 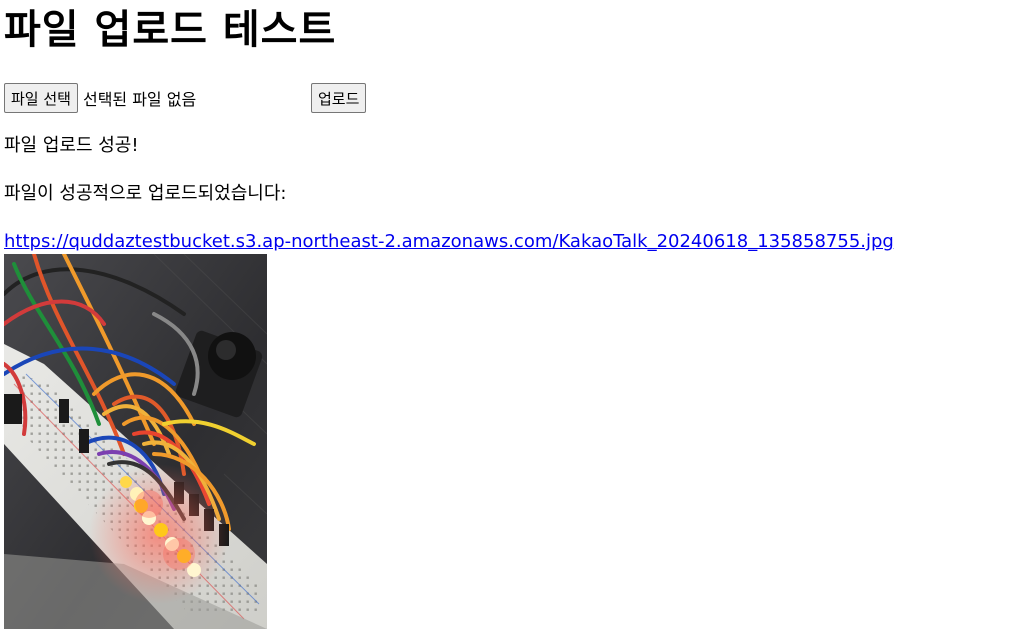 I want to click on upload-button: 업로드, so click(x=338, y=98).